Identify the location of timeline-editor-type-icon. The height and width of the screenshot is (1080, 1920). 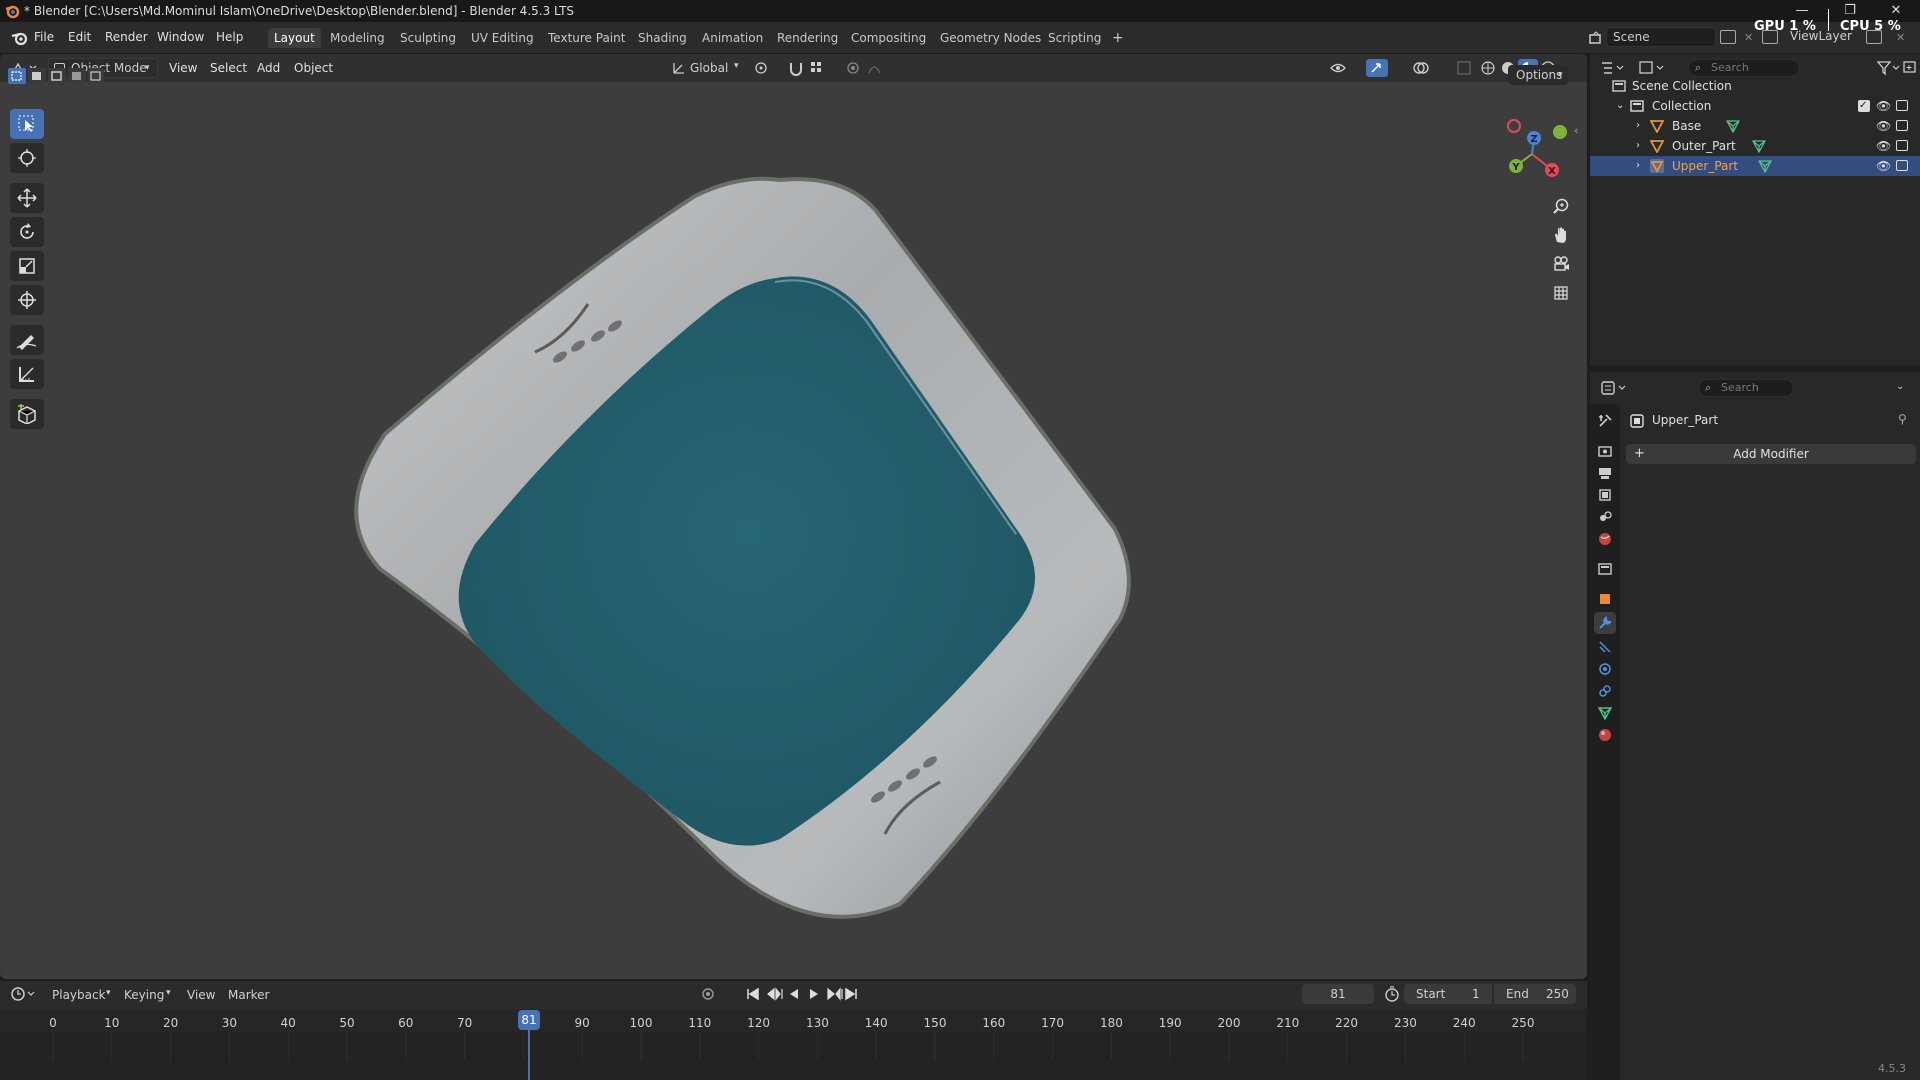
(23, 994).